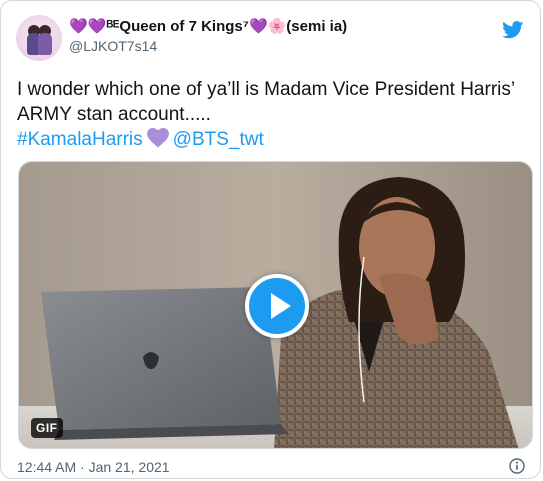 The width and height of the screenshot is (543, 481). Describe the element at coordinates (274, 139) in the screenshot. I see `tweet-text-line-3: #KamalaHarris @BTS_twt` at that location.